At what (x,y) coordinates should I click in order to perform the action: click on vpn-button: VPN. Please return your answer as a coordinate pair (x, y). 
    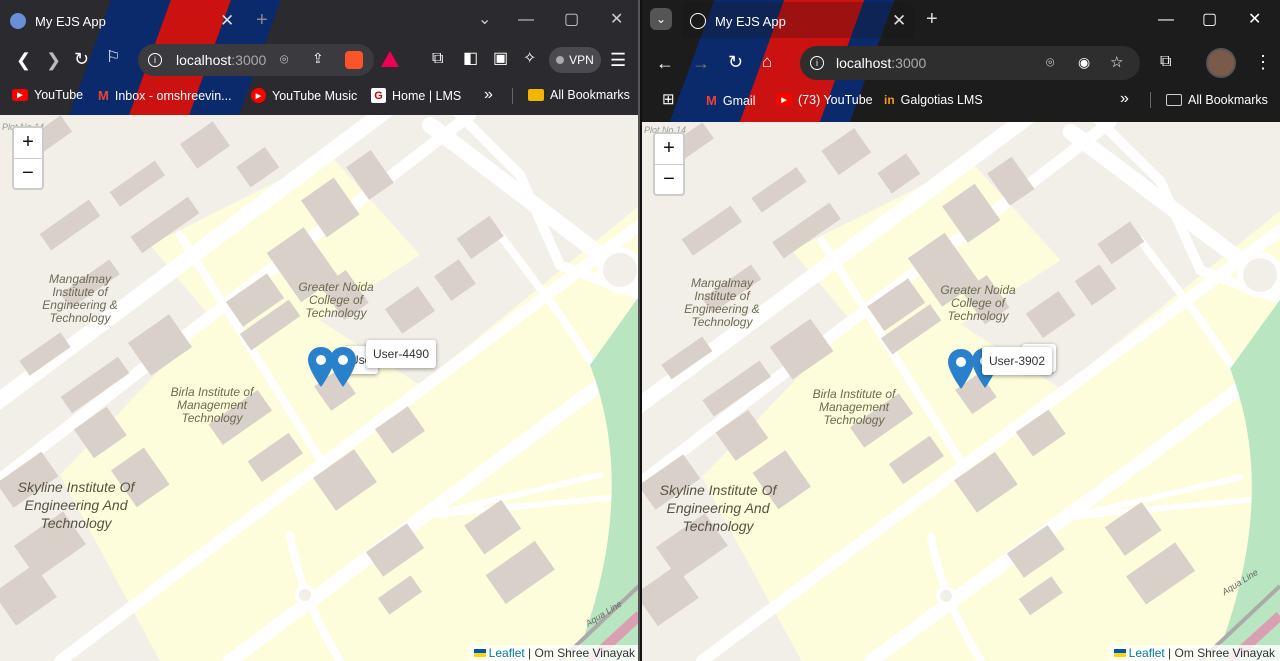
    Looking at the image, I should click on (575, 60).